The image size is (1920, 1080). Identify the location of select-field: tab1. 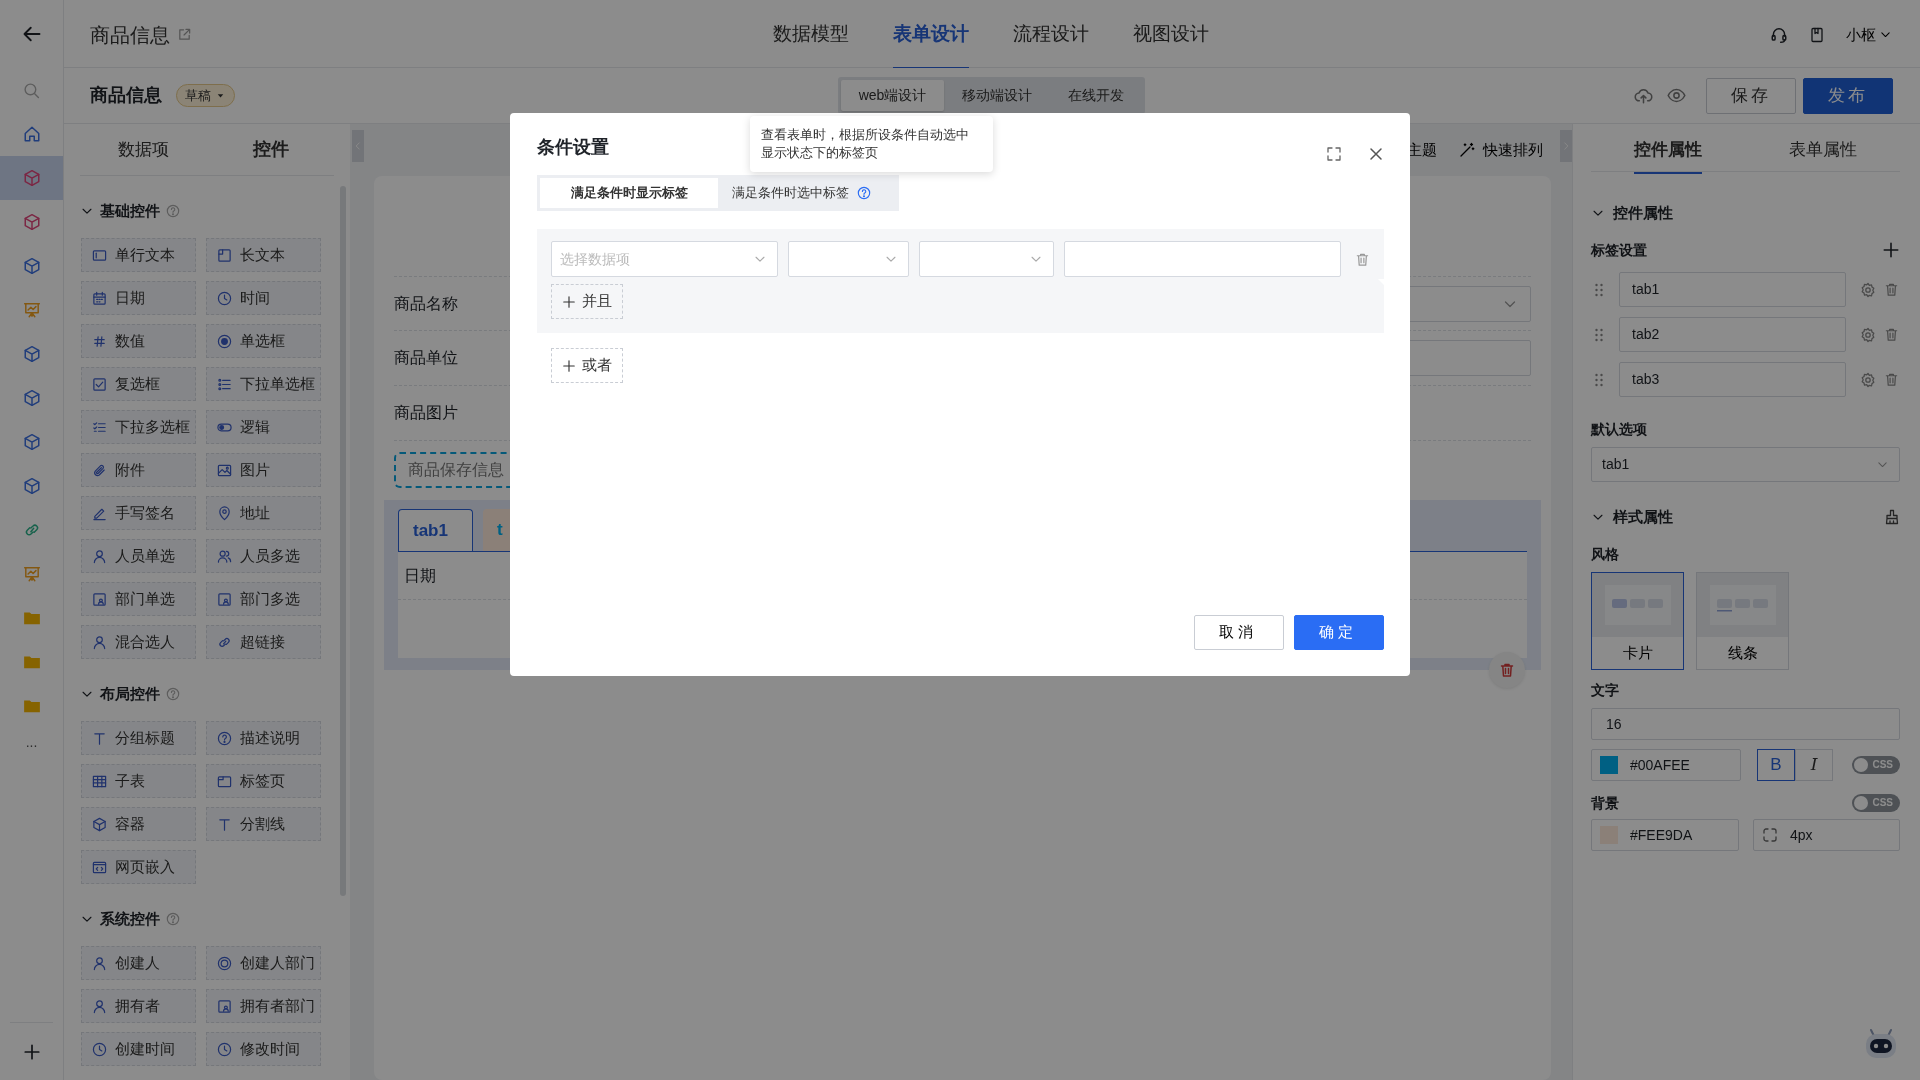
(1745, 464).